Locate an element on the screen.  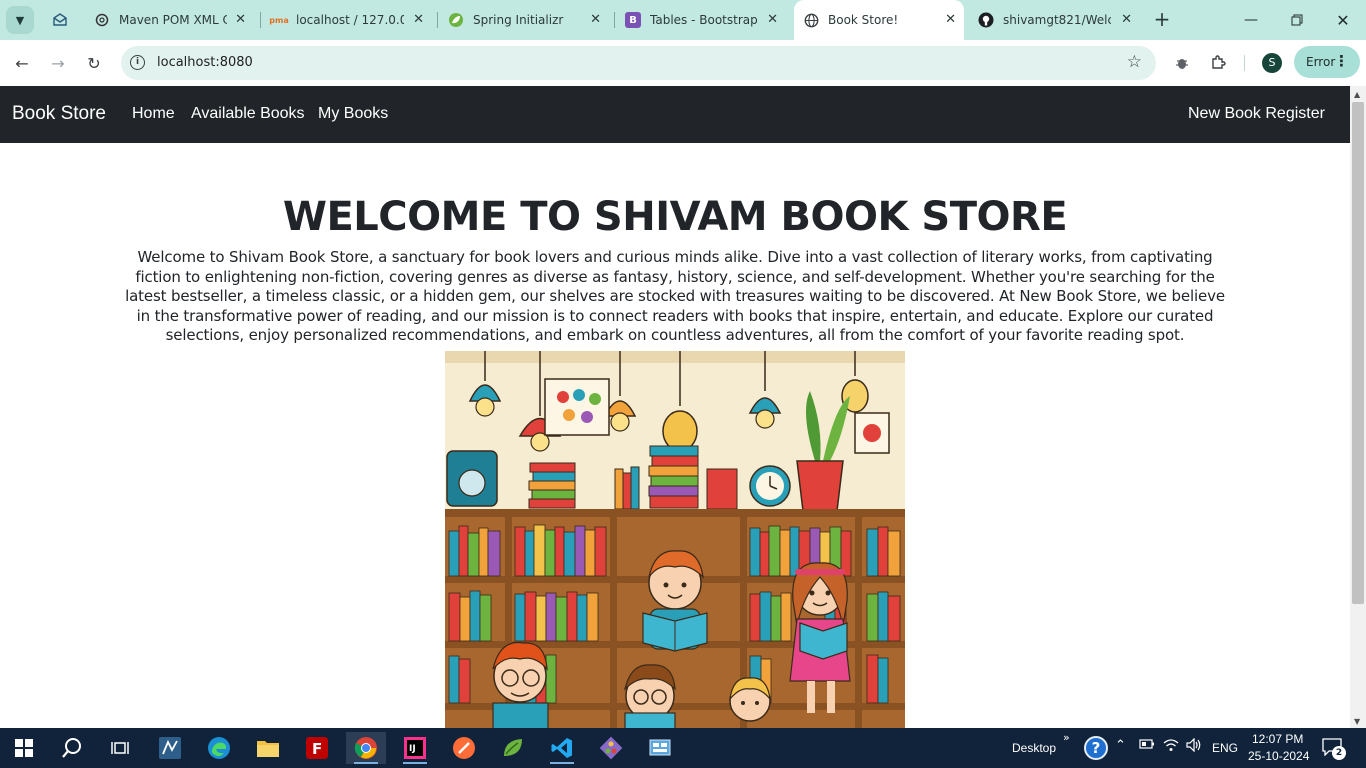
mail-icon is located at coordinates (60, 19).